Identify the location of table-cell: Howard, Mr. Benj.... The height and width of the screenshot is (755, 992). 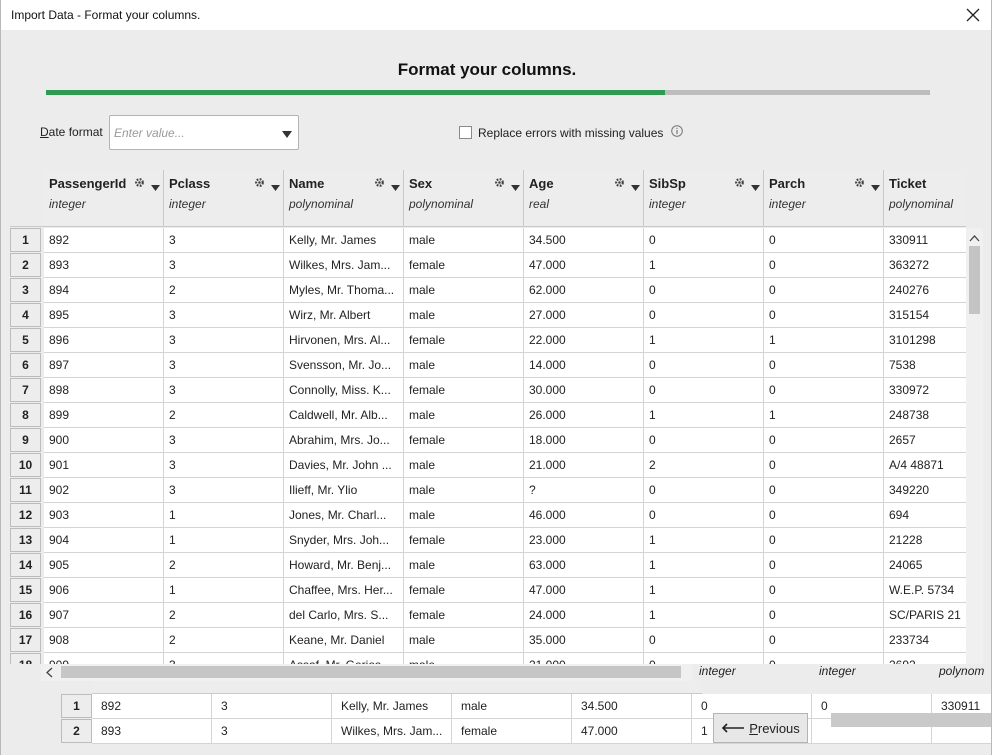
(344, 565).